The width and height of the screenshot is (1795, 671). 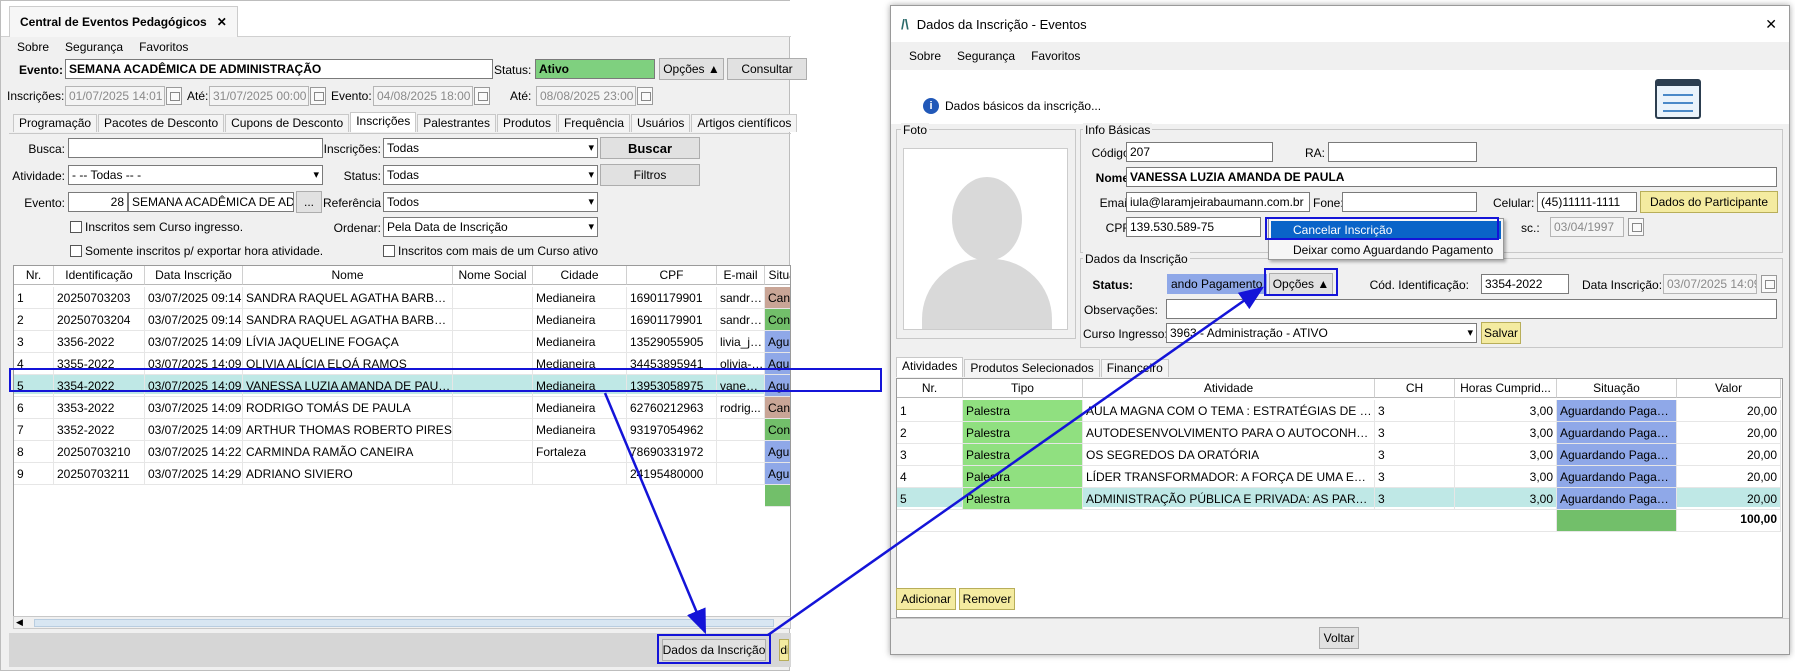 What do you see at coordinates (655, 513) in the screenshot?
I see `arrow-to-dados-button` at bounding box center [655, 513].